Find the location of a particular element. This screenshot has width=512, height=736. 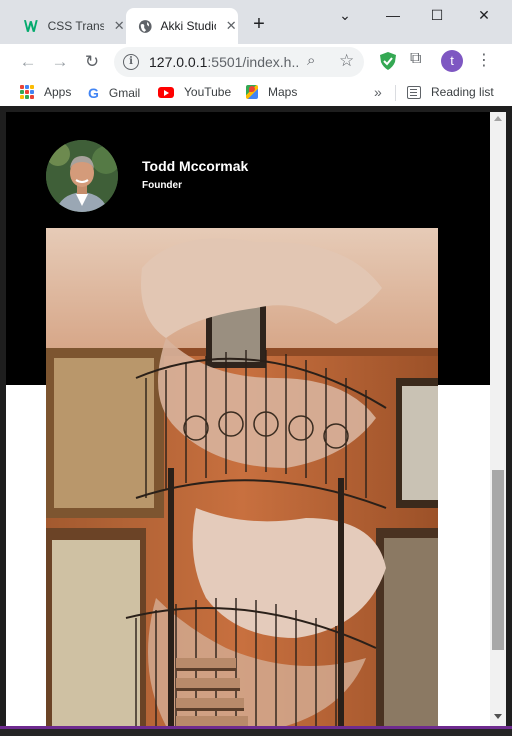

reading-list-icon is located at coordinates (414, 92).